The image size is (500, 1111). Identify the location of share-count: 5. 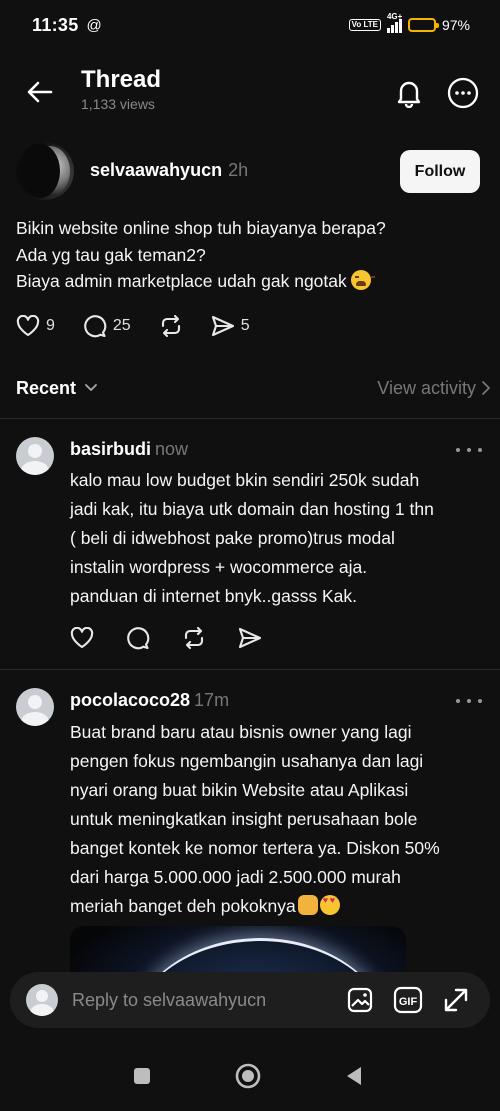
(245, 325).